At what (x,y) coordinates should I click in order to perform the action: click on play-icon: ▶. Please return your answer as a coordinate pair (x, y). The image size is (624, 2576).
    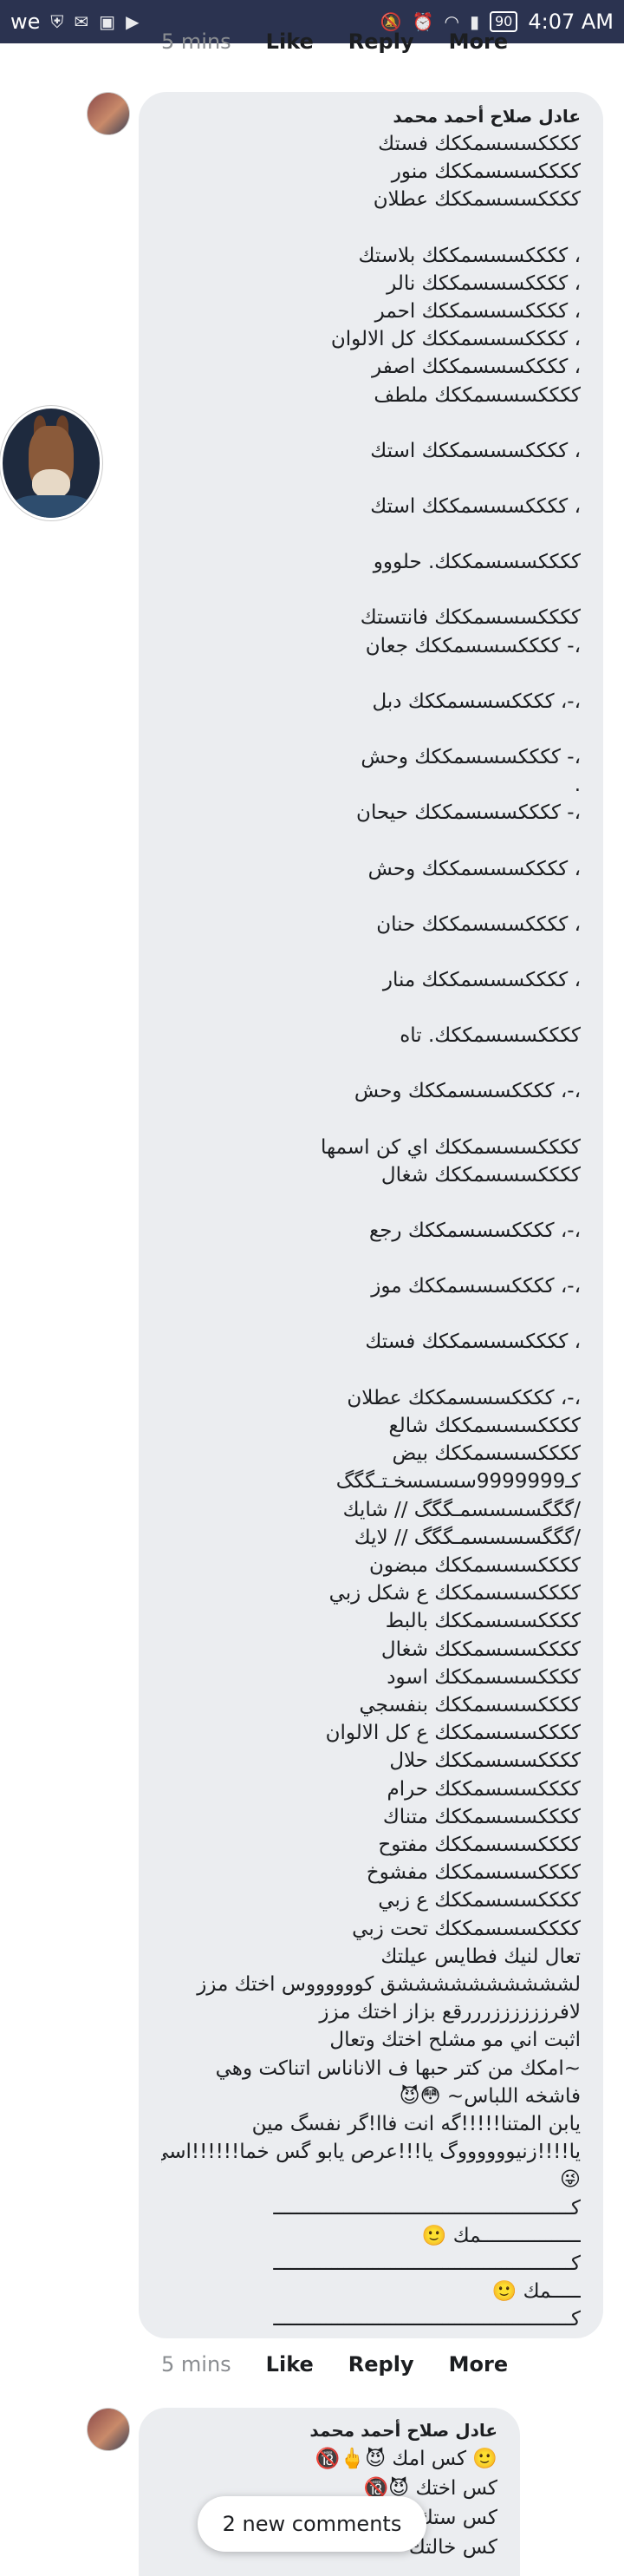
    Looking at the image, I should click on (133, 21).